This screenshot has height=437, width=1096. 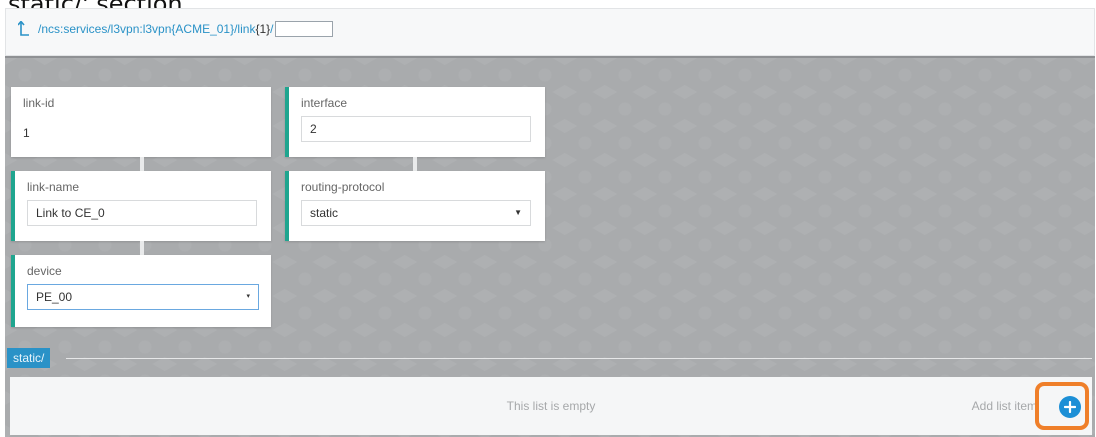 What do you see at coordinates (39, 103) in the screenshot?
I see `link-id-label: link-id` at bounding box center [39, 103].